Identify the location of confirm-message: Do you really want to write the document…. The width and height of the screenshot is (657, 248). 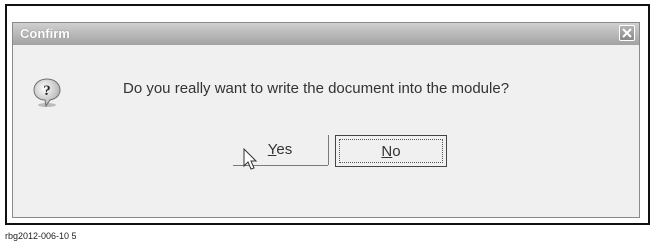
(316, 88).